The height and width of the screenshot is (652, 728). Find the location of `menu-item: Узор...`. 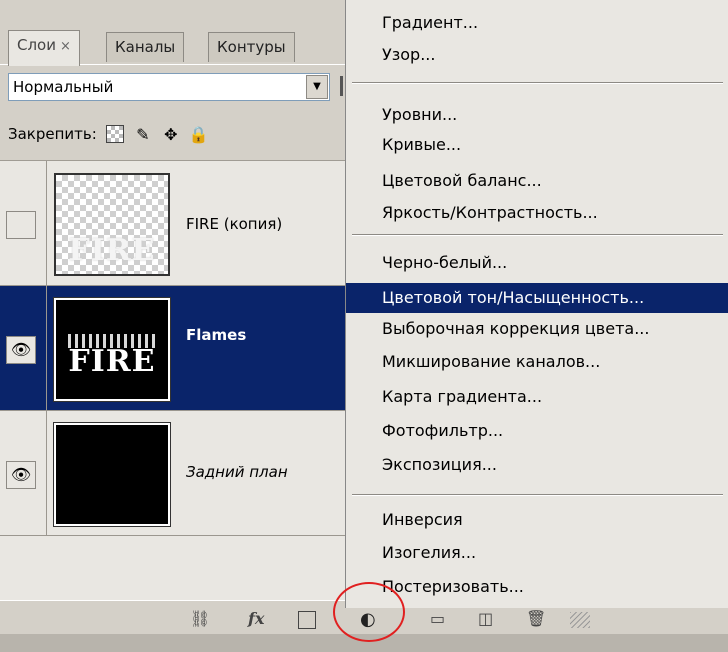

menu-item: Узор... is located at coordinates (537, 55).